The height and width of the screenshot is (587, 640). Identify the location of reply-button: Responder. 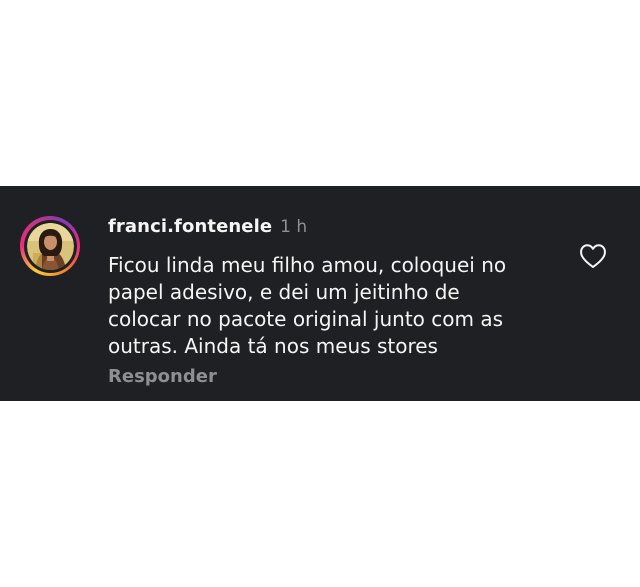
(162, 376).